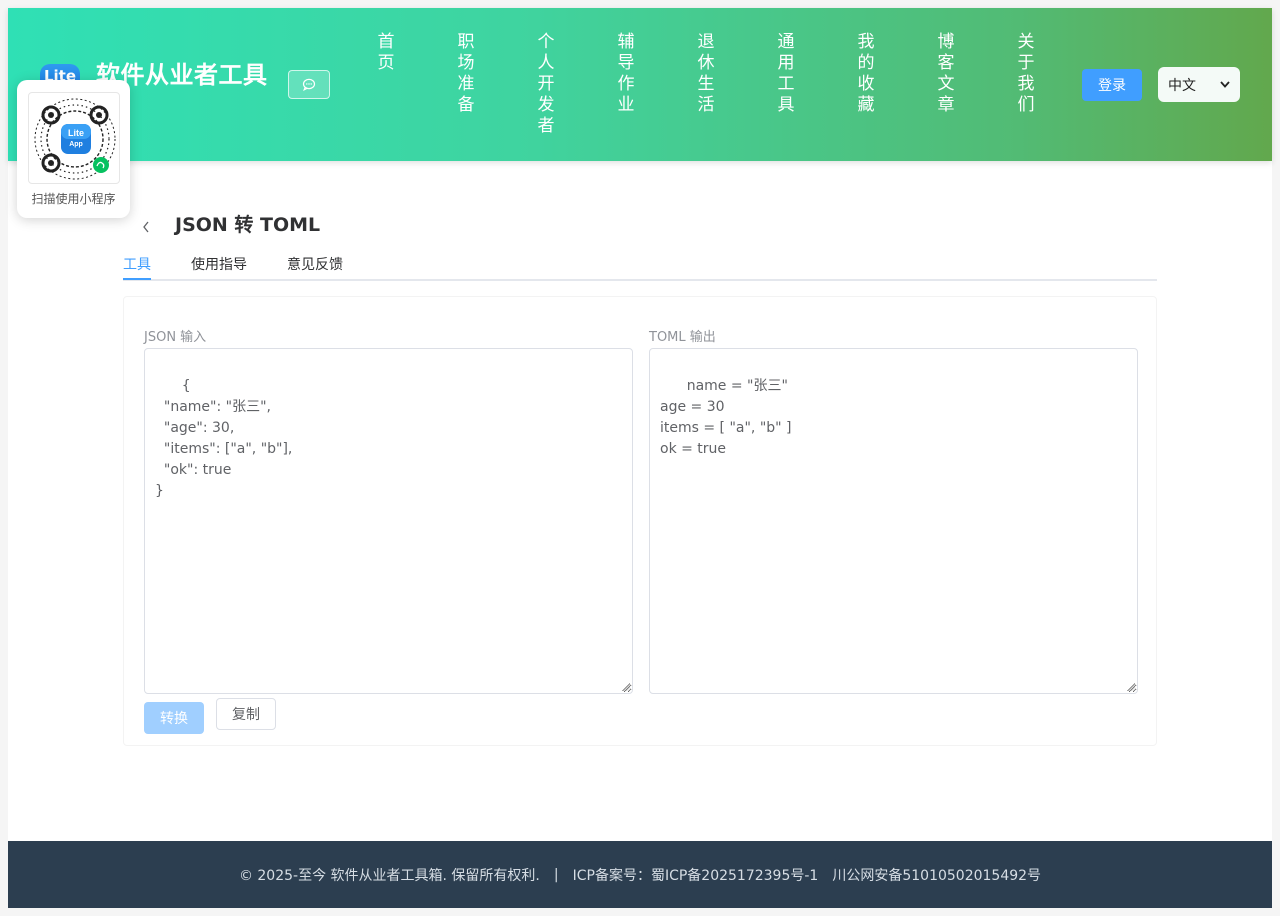  I want to click on convert-button: 转换, so click(174, 718).